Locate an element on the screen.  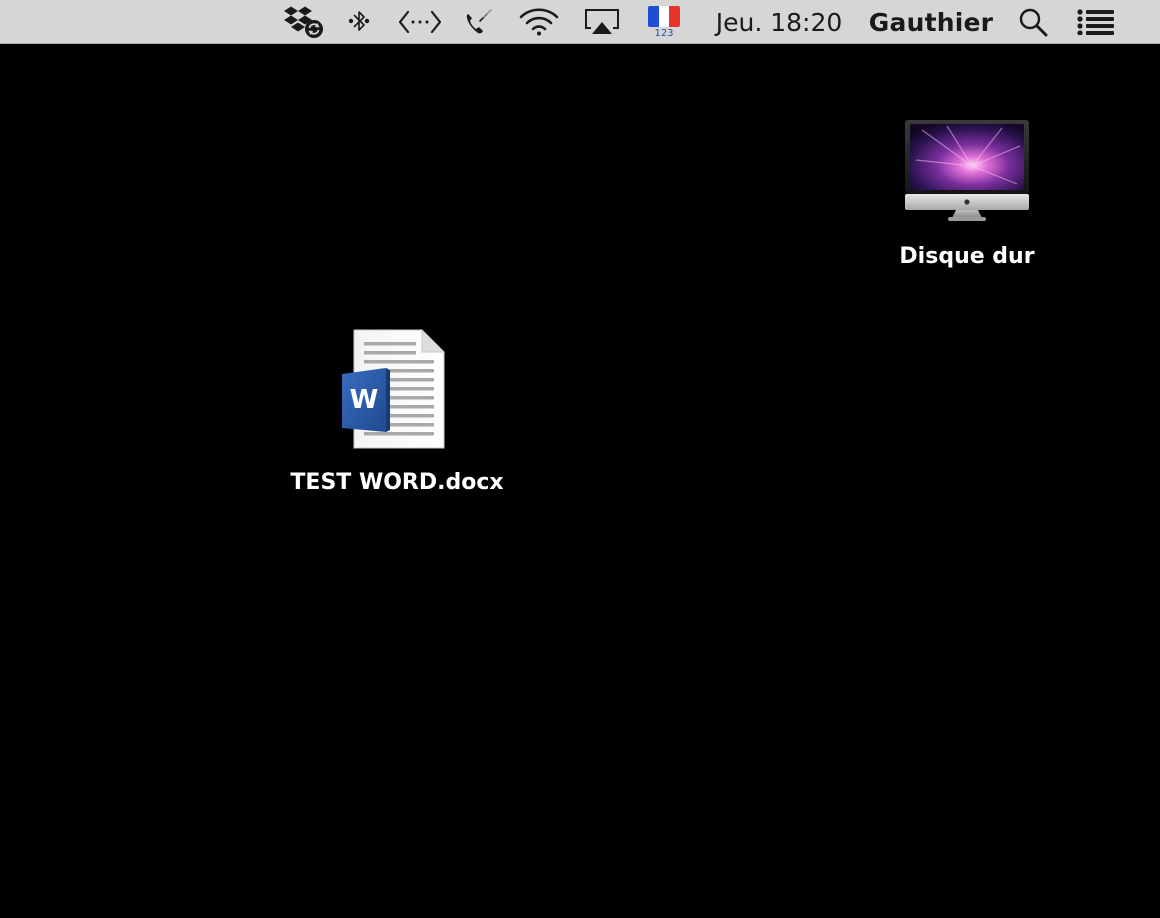
french-flag-icon: 123 is located at coordinates (664, 22).